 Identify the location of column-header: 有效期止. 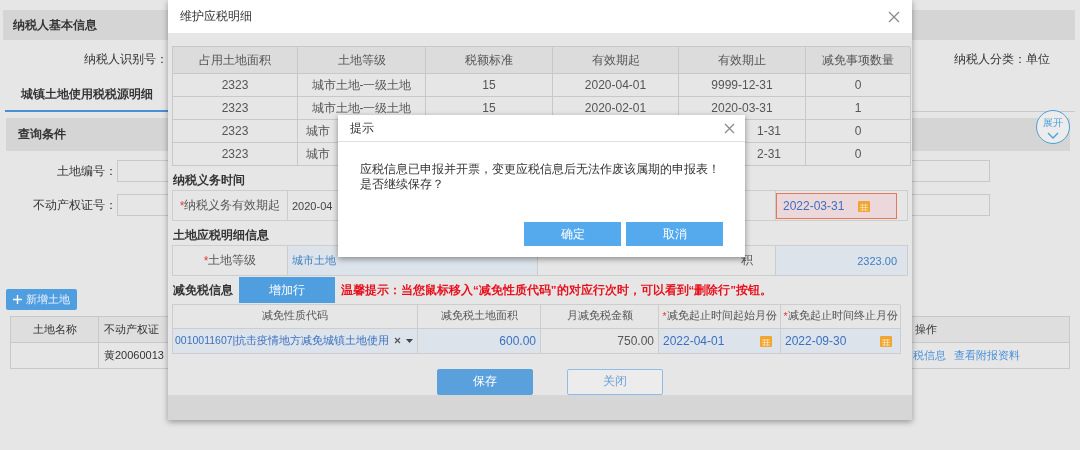
(742, 60).